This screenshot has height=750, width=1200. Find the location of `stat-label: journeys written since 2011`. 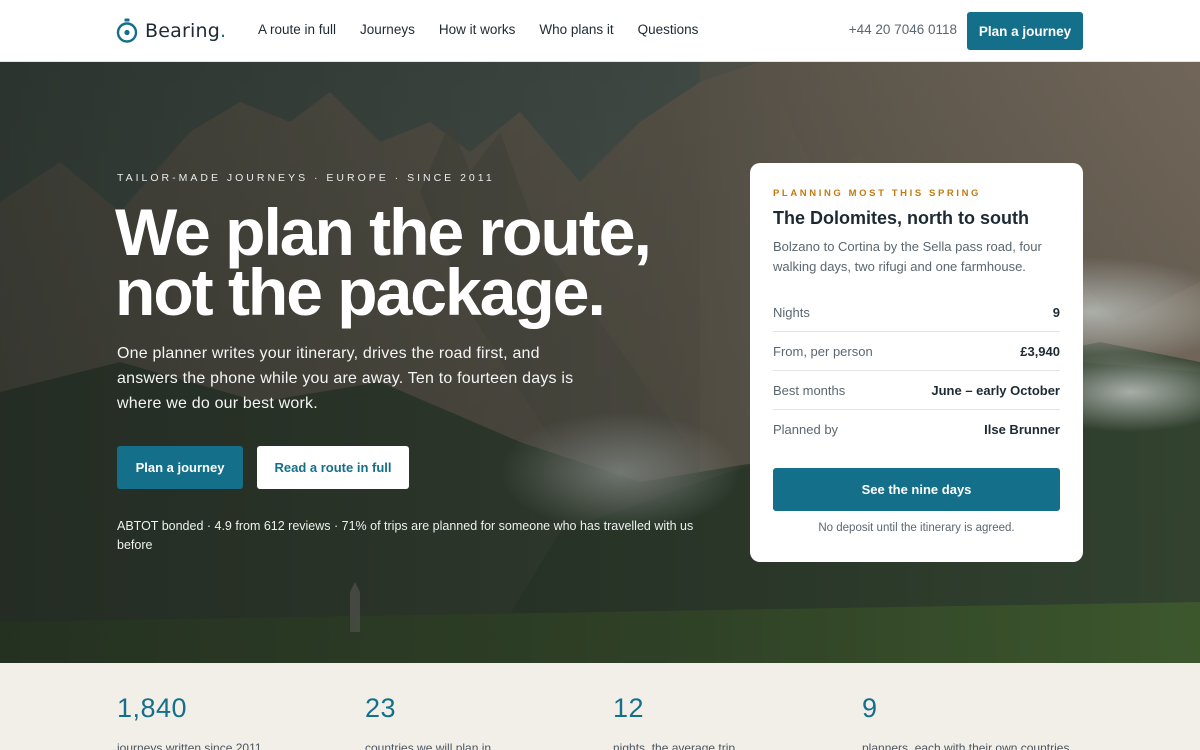

stat-label: journeys written since 2011 is located at coordinates (189, 745).